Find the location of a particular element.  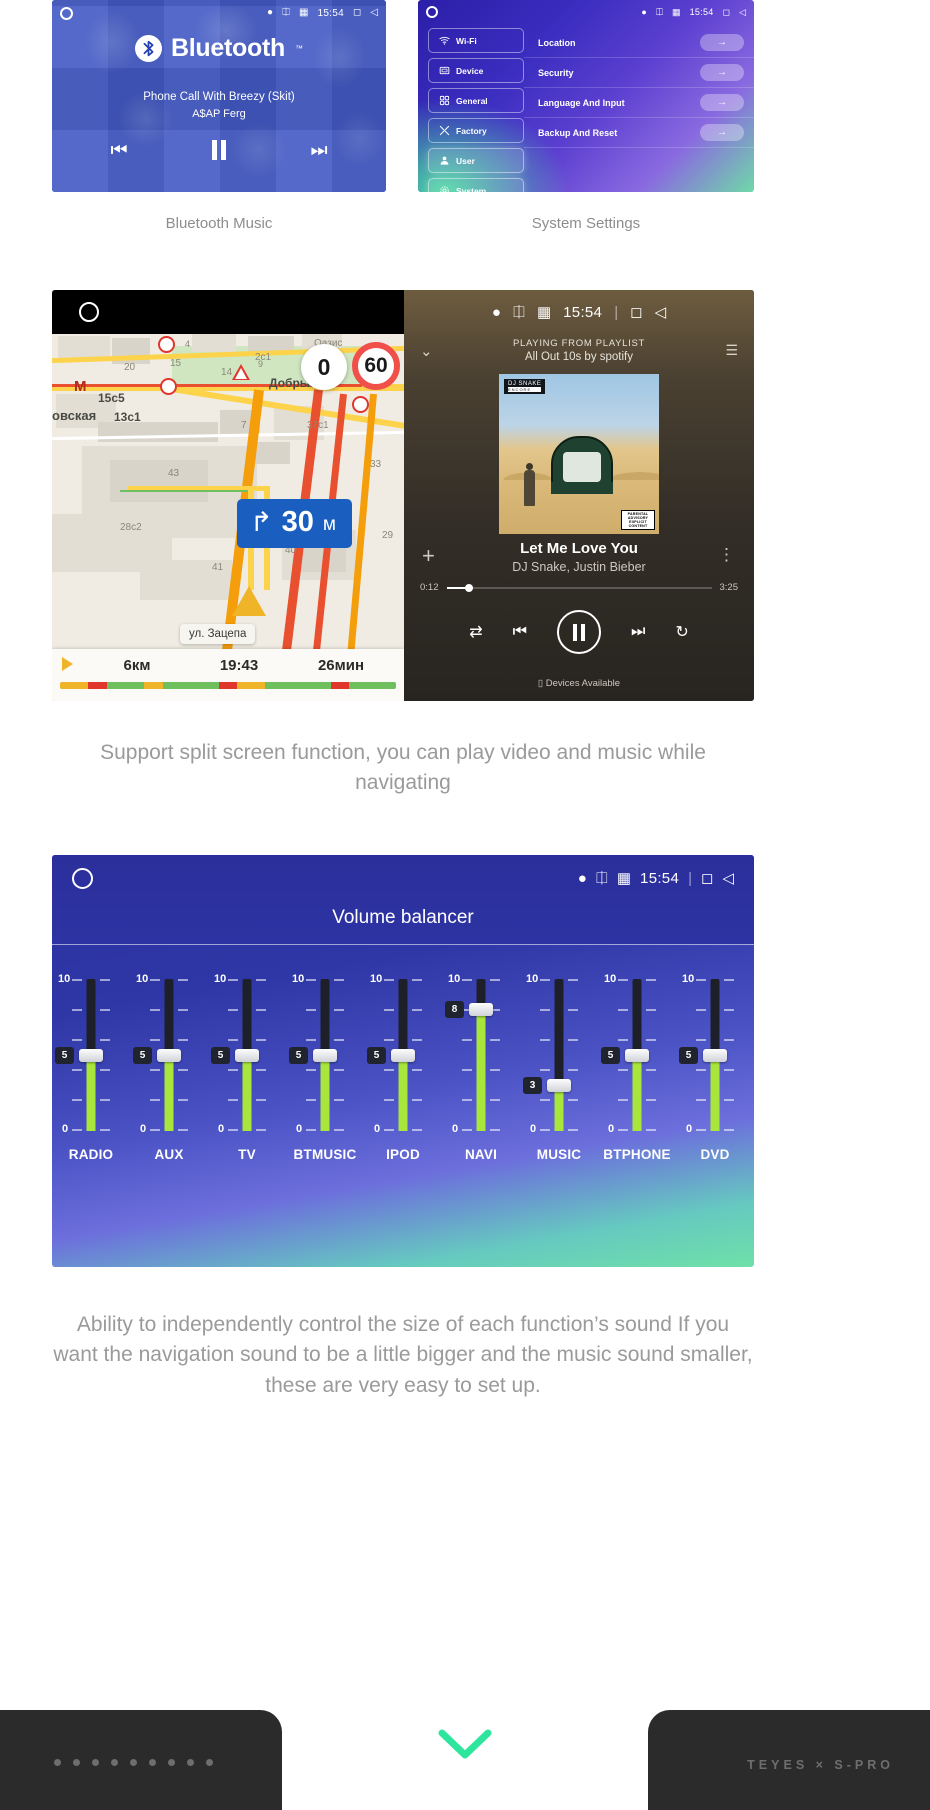

location-icon: ● is located at coordinates (269, 12).